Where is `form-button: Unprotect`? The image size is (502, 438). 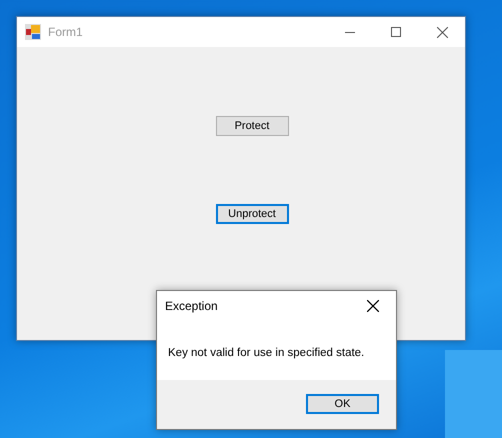 form-button: Unprotect is located at coordinates (252, 214).